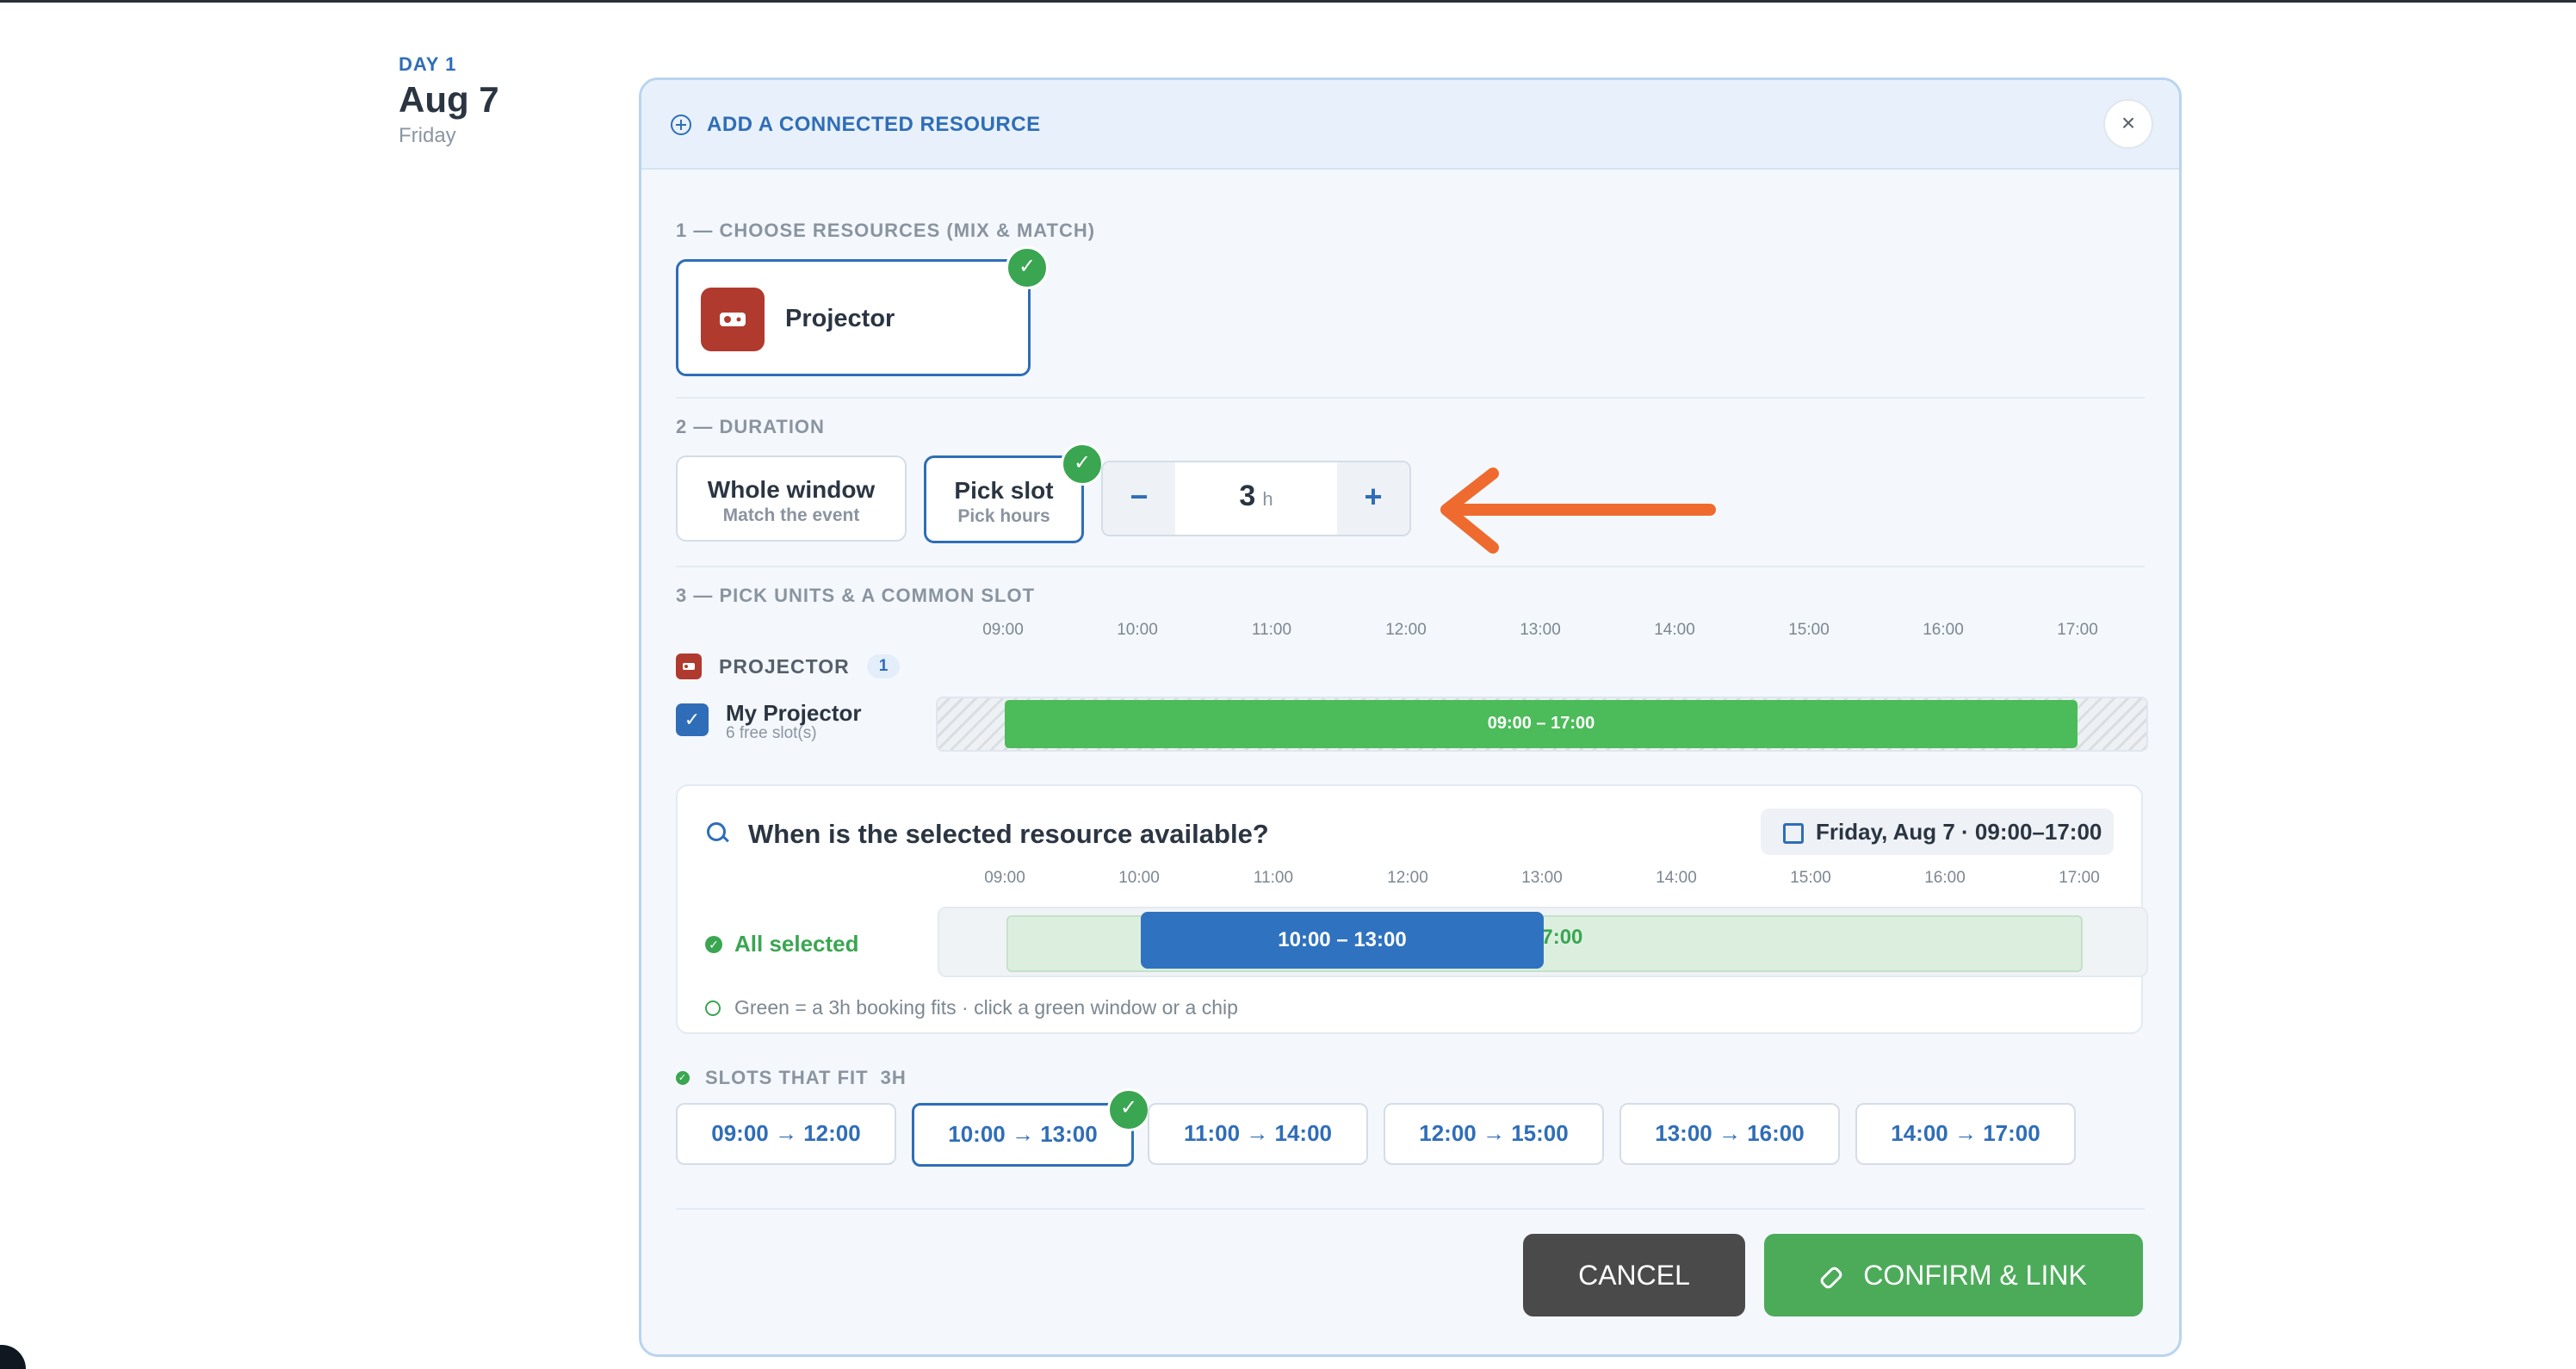 Image resolution: width=2576 pixels, height=1369 pixels. What do you see at coordinates (428, 135) in the screenshot?
I see `day-weekday: Friday` at bounding box center [428, 135].